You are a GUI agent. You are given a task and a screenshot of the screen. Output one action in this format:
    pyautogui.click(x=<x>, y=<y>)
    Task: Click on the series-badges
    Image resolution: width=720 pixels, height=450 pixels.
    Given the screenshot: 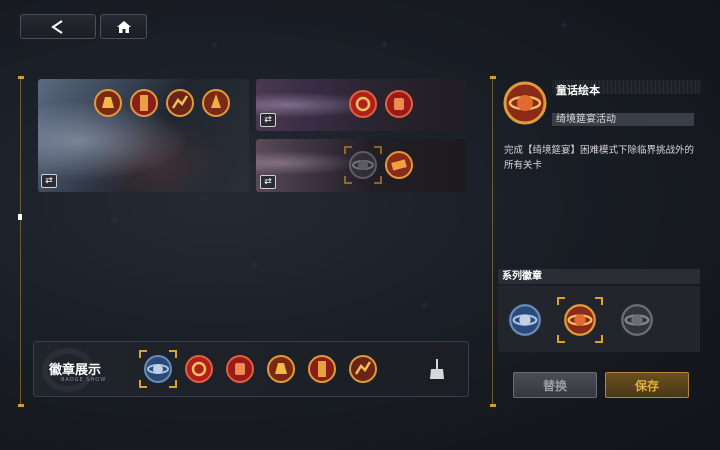 What is the action you would take?
    pyautogui.click(x=599, y=319)
    